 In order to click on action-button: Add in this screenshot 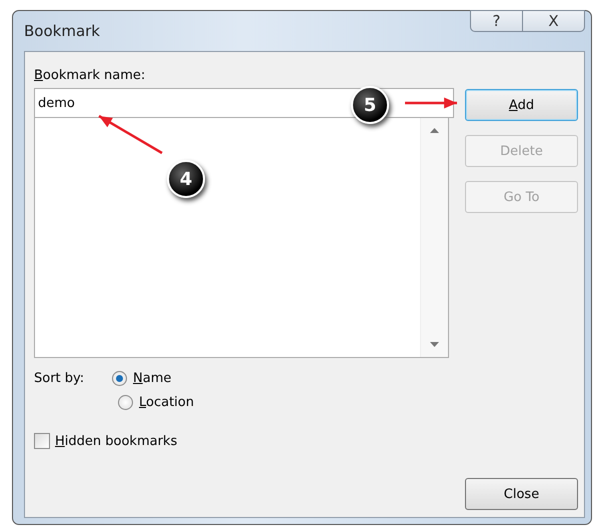, I will do `click(521, 105)`.